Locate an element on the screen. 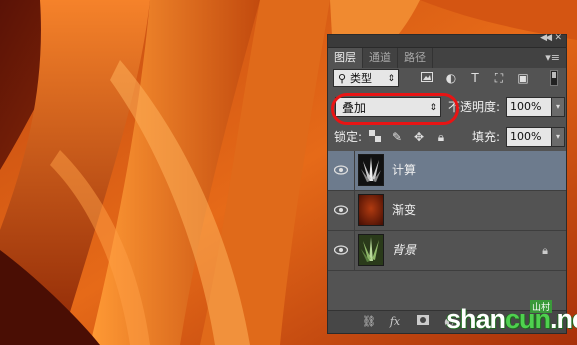 The width and height of the screenshot is (577, 345). lock-icon: 🔒︎ is located at coordinates (545, 250).